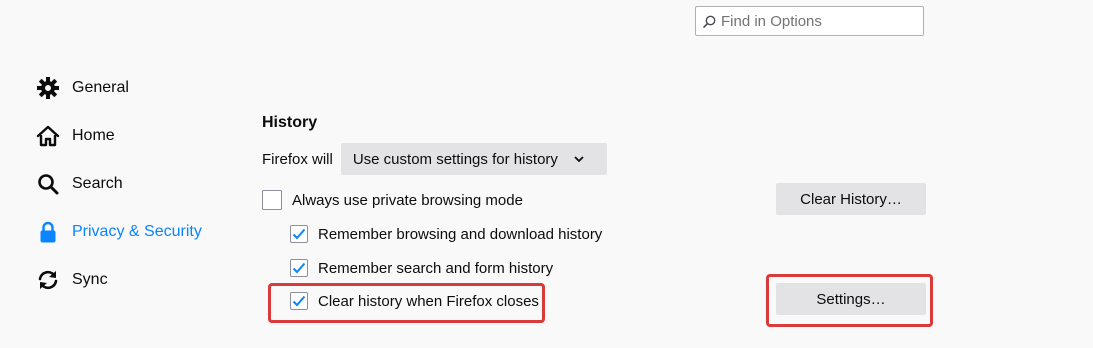 Image resolution: width=1093 pixels, height=348 pixels. What do you see at coordinates (93, 135) in the screenshot?
I see `sidebar-item-label: Home` at bounding box center [93, 135].